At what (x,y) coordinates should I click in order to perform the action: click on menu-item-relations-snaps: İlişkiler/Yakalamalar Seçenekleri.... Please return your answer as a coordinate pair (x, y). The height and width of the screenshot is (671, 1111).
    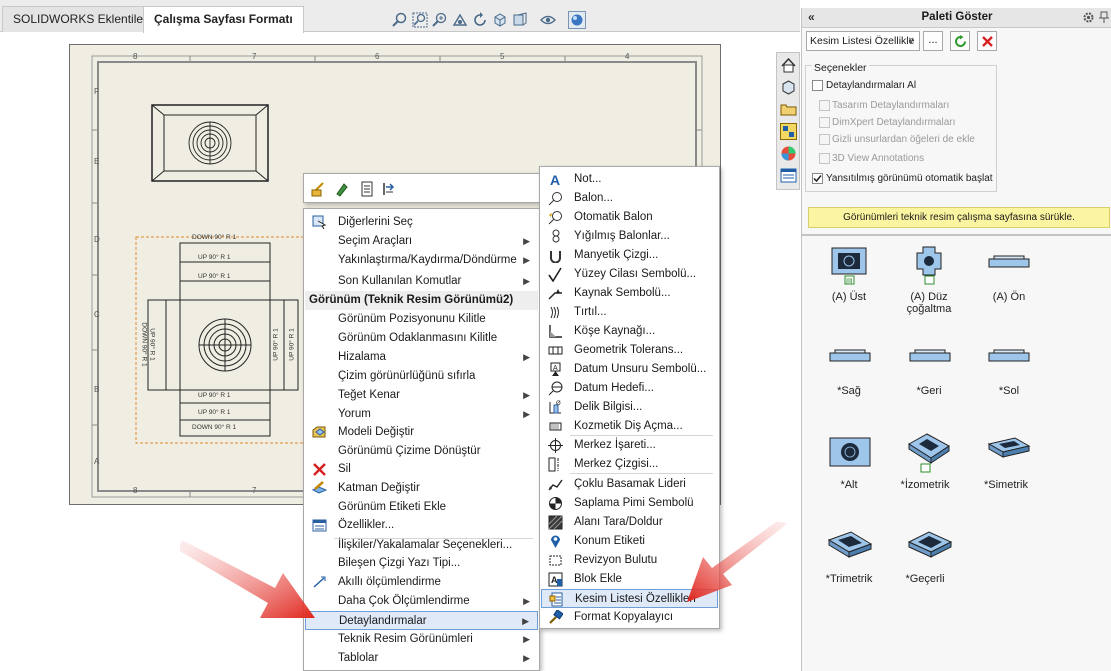
    Looking at the image, I should click on (421, 545).